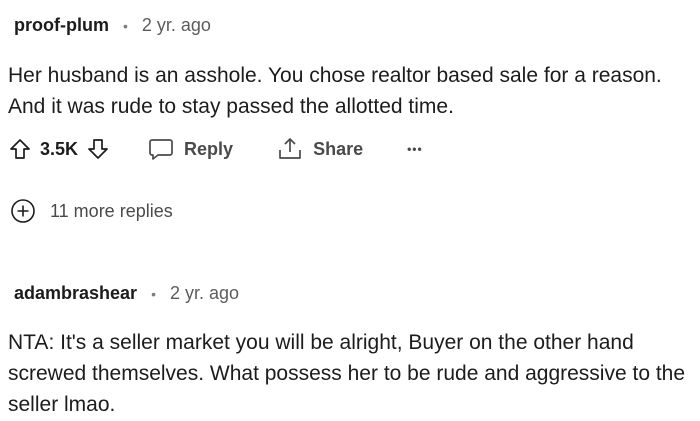  I want to click on comment-author: proof-plum, so click(61, 25).